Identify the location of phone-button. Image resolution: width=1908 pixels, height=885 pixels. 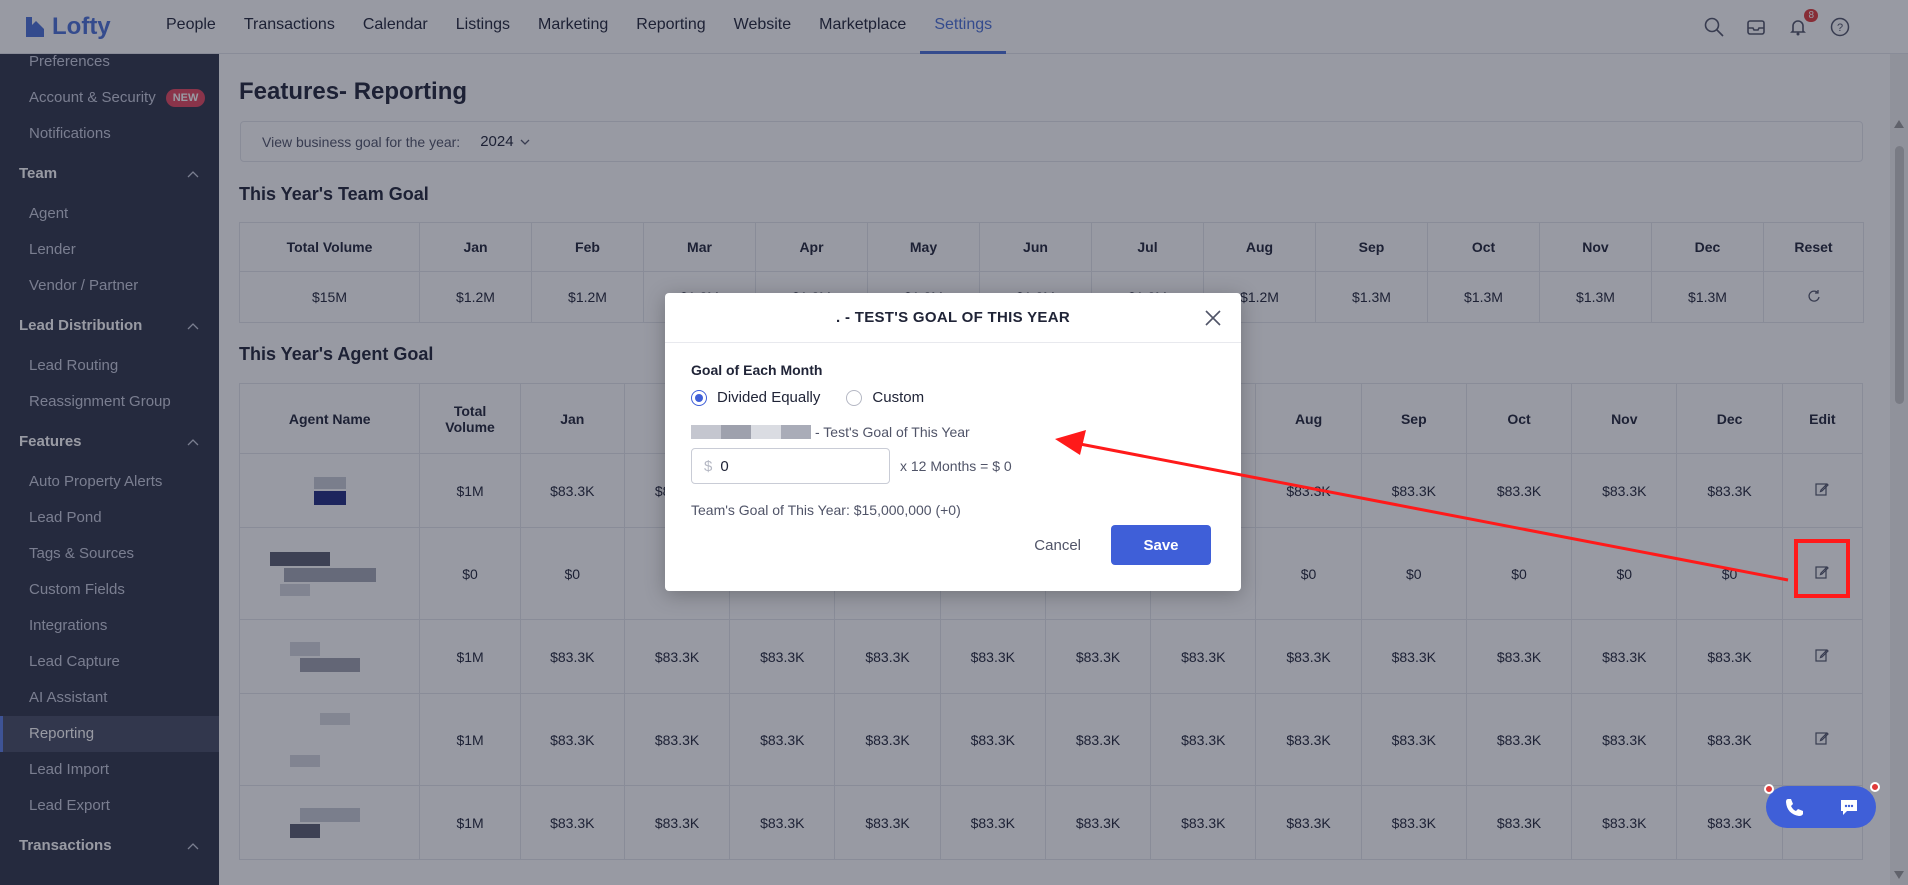
(1793, 807).